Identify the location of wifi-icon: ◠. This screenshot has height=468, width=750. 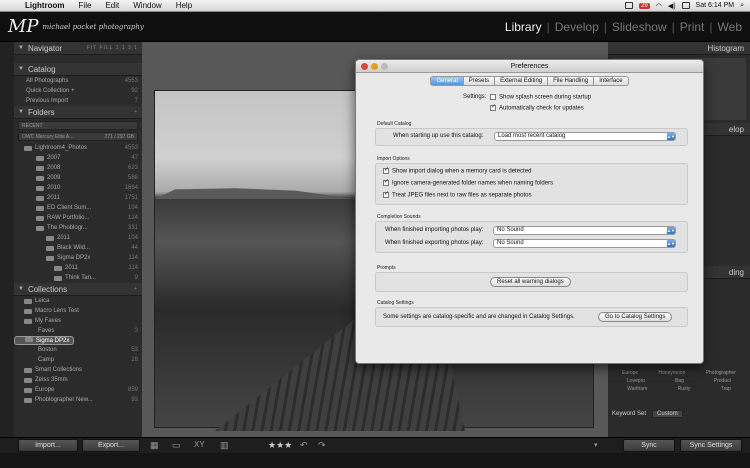
(659, 6).